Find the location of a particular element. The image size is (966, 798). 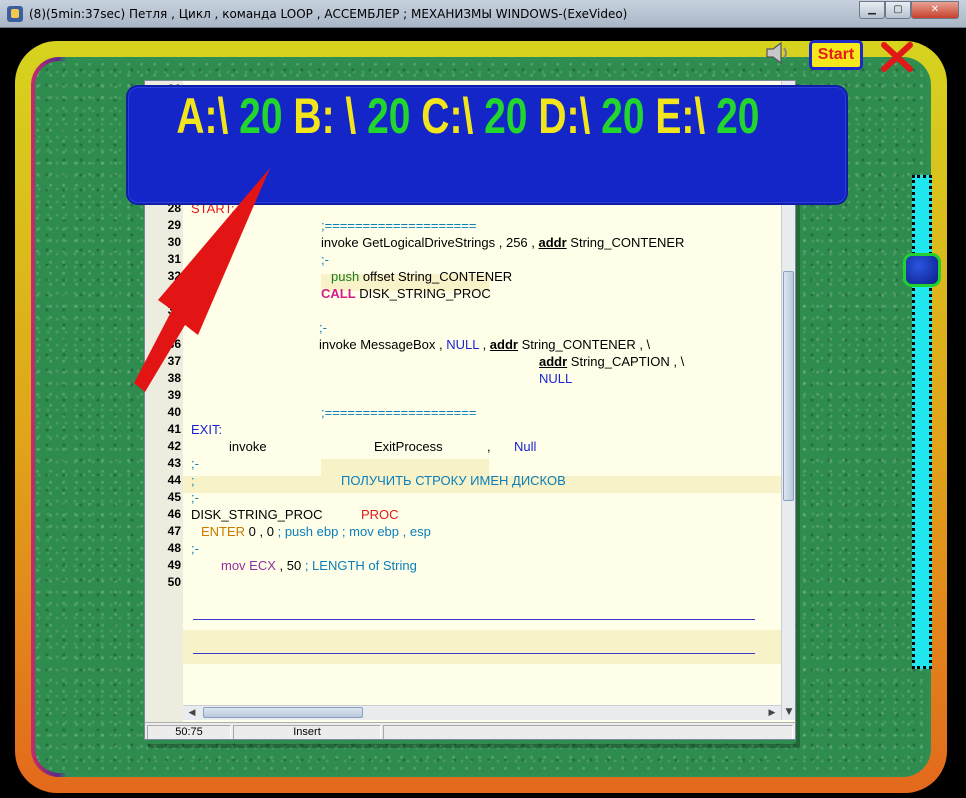

code-token: EXIT: is located at coordinates (207, 429).